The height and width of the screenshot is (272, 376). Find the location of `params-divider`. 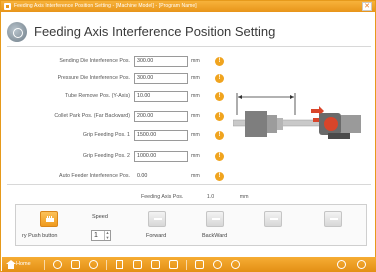

params-divider is located at coordinates (189, 184).